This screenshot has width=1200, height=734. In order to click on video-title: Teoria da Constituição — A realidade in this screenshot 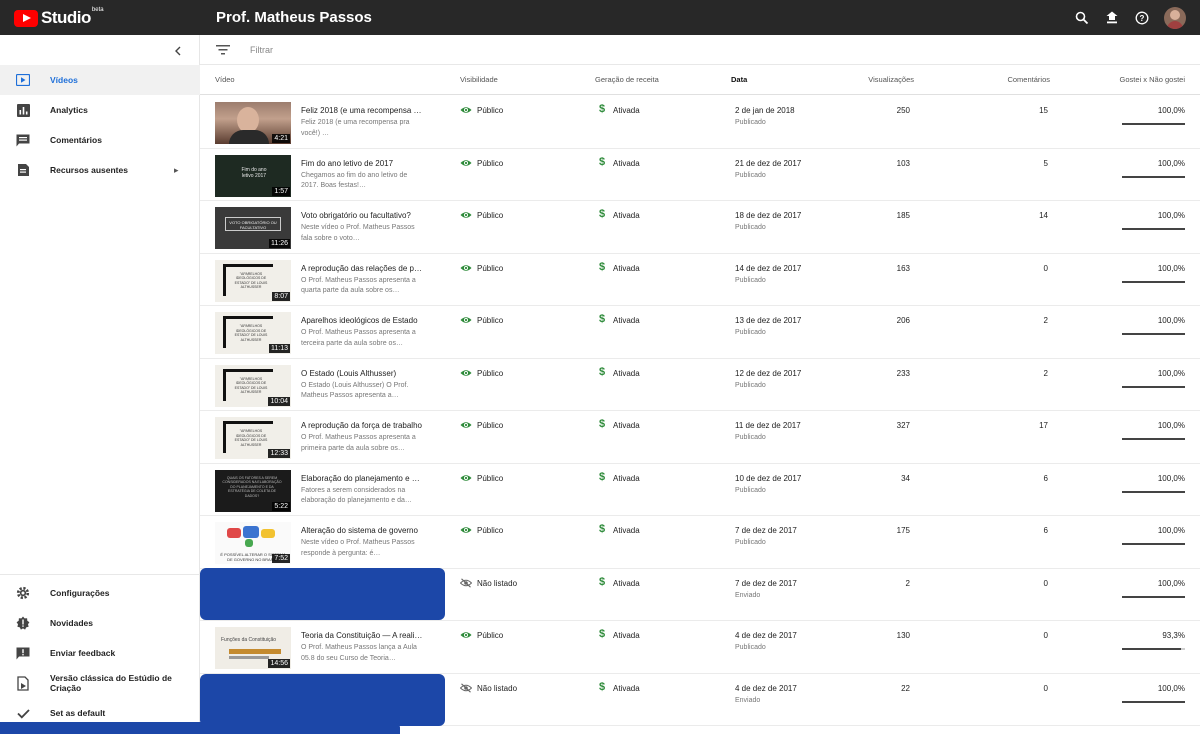, I will do `click(362, 635)`.